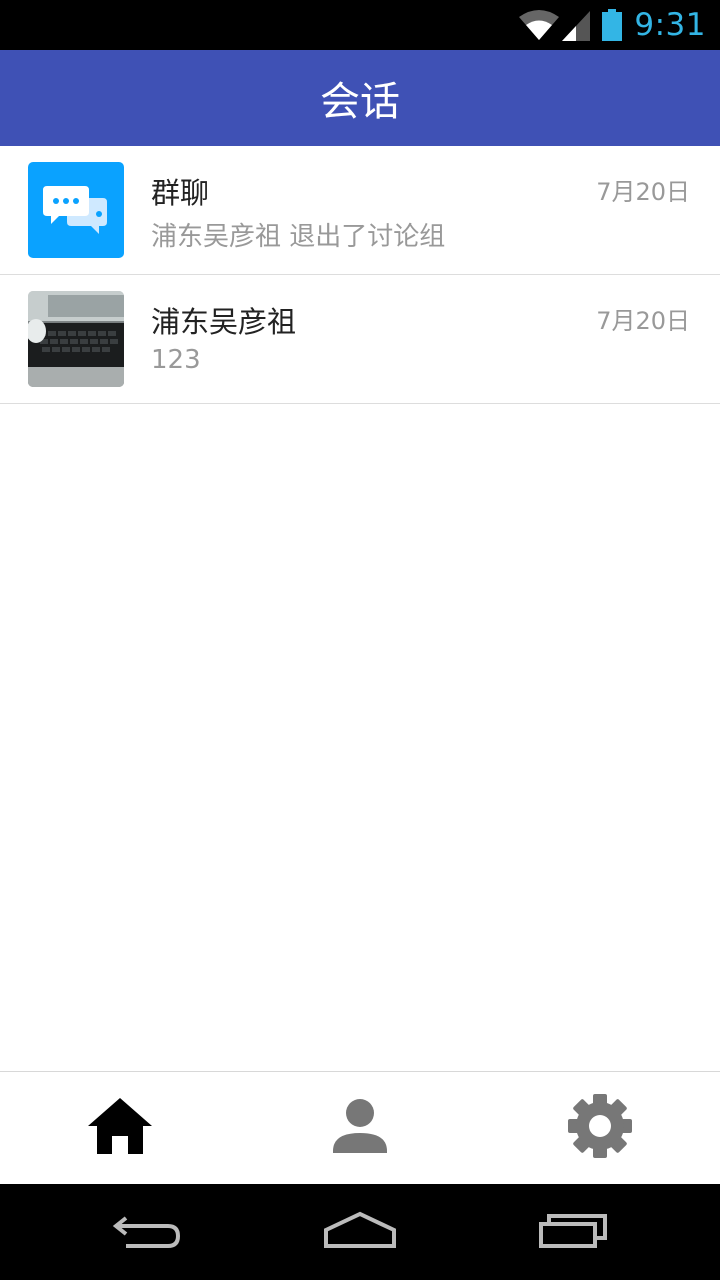  What do you see at coordinates (612, 25) in the screenshot?
I see `battery-icon` at bounding box center [612, 25].